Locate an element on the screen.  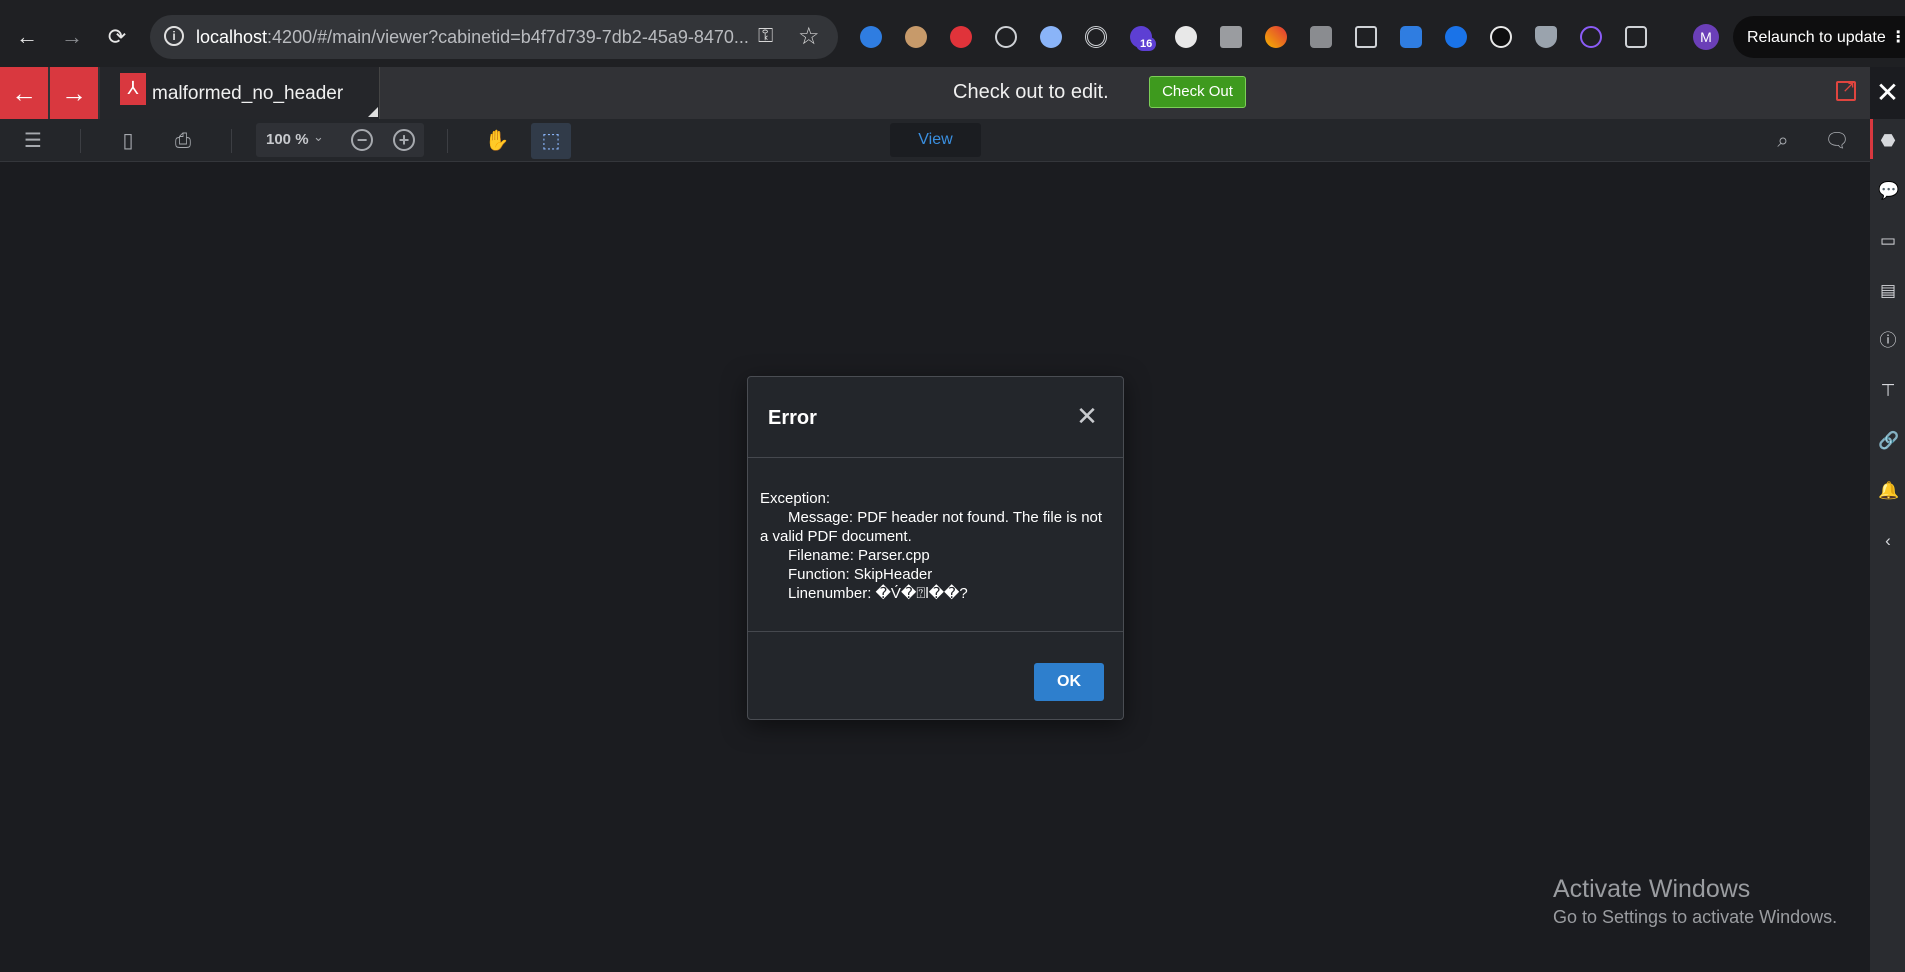
extension-react-icon is located at coordinates (1006, 37).